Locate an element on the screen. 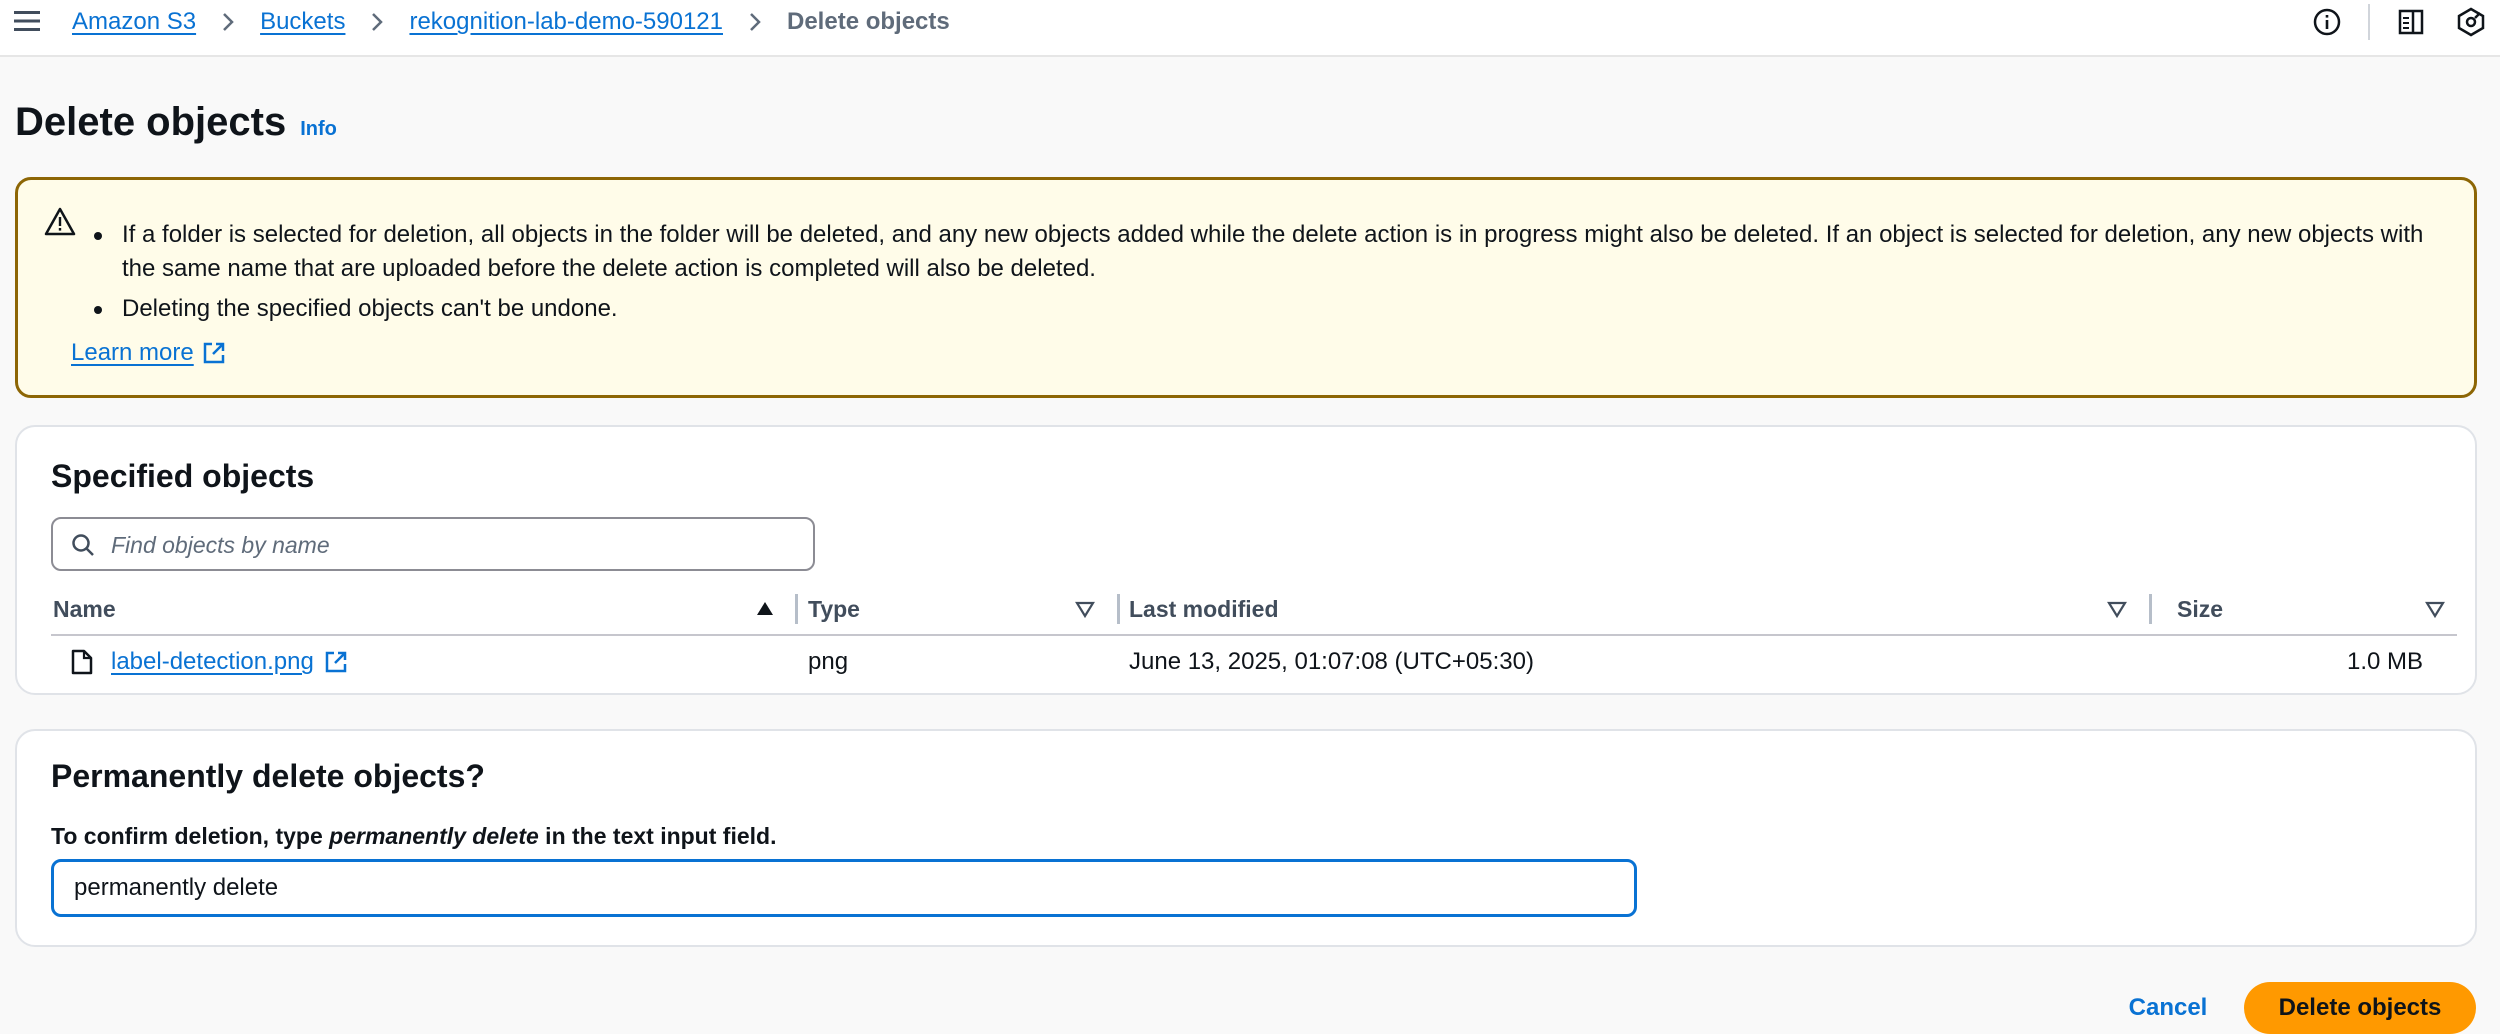 Image resolution: width=2500 pixels, height=1034 pixels. last-modified-cell: June 13, 2025, 01:07:08 (UTC+05:30) is located at coordinates (1331, 661).